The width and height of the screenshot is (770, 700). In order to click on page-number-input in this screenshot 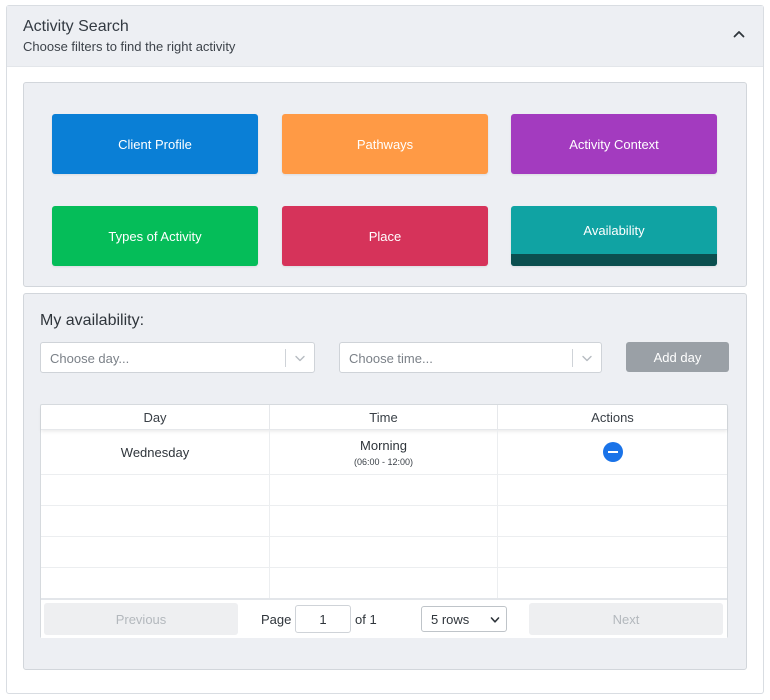, I will do `click(323, 619)`.